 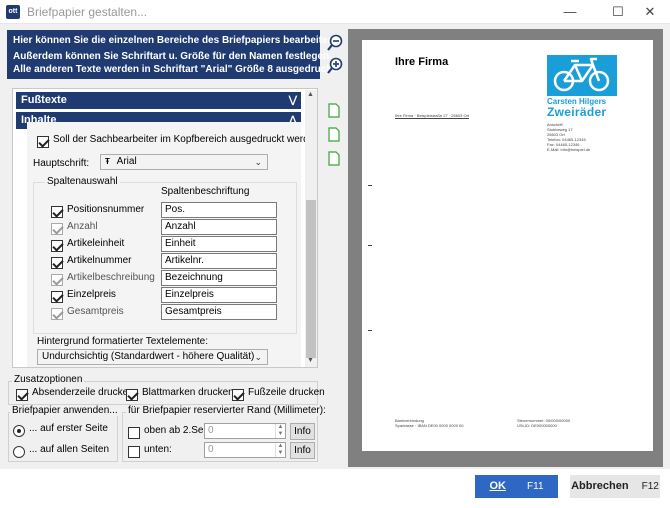 I want to click on spaltenauswahl-label: Spaltenauswahl, so click(x=82, y=181).